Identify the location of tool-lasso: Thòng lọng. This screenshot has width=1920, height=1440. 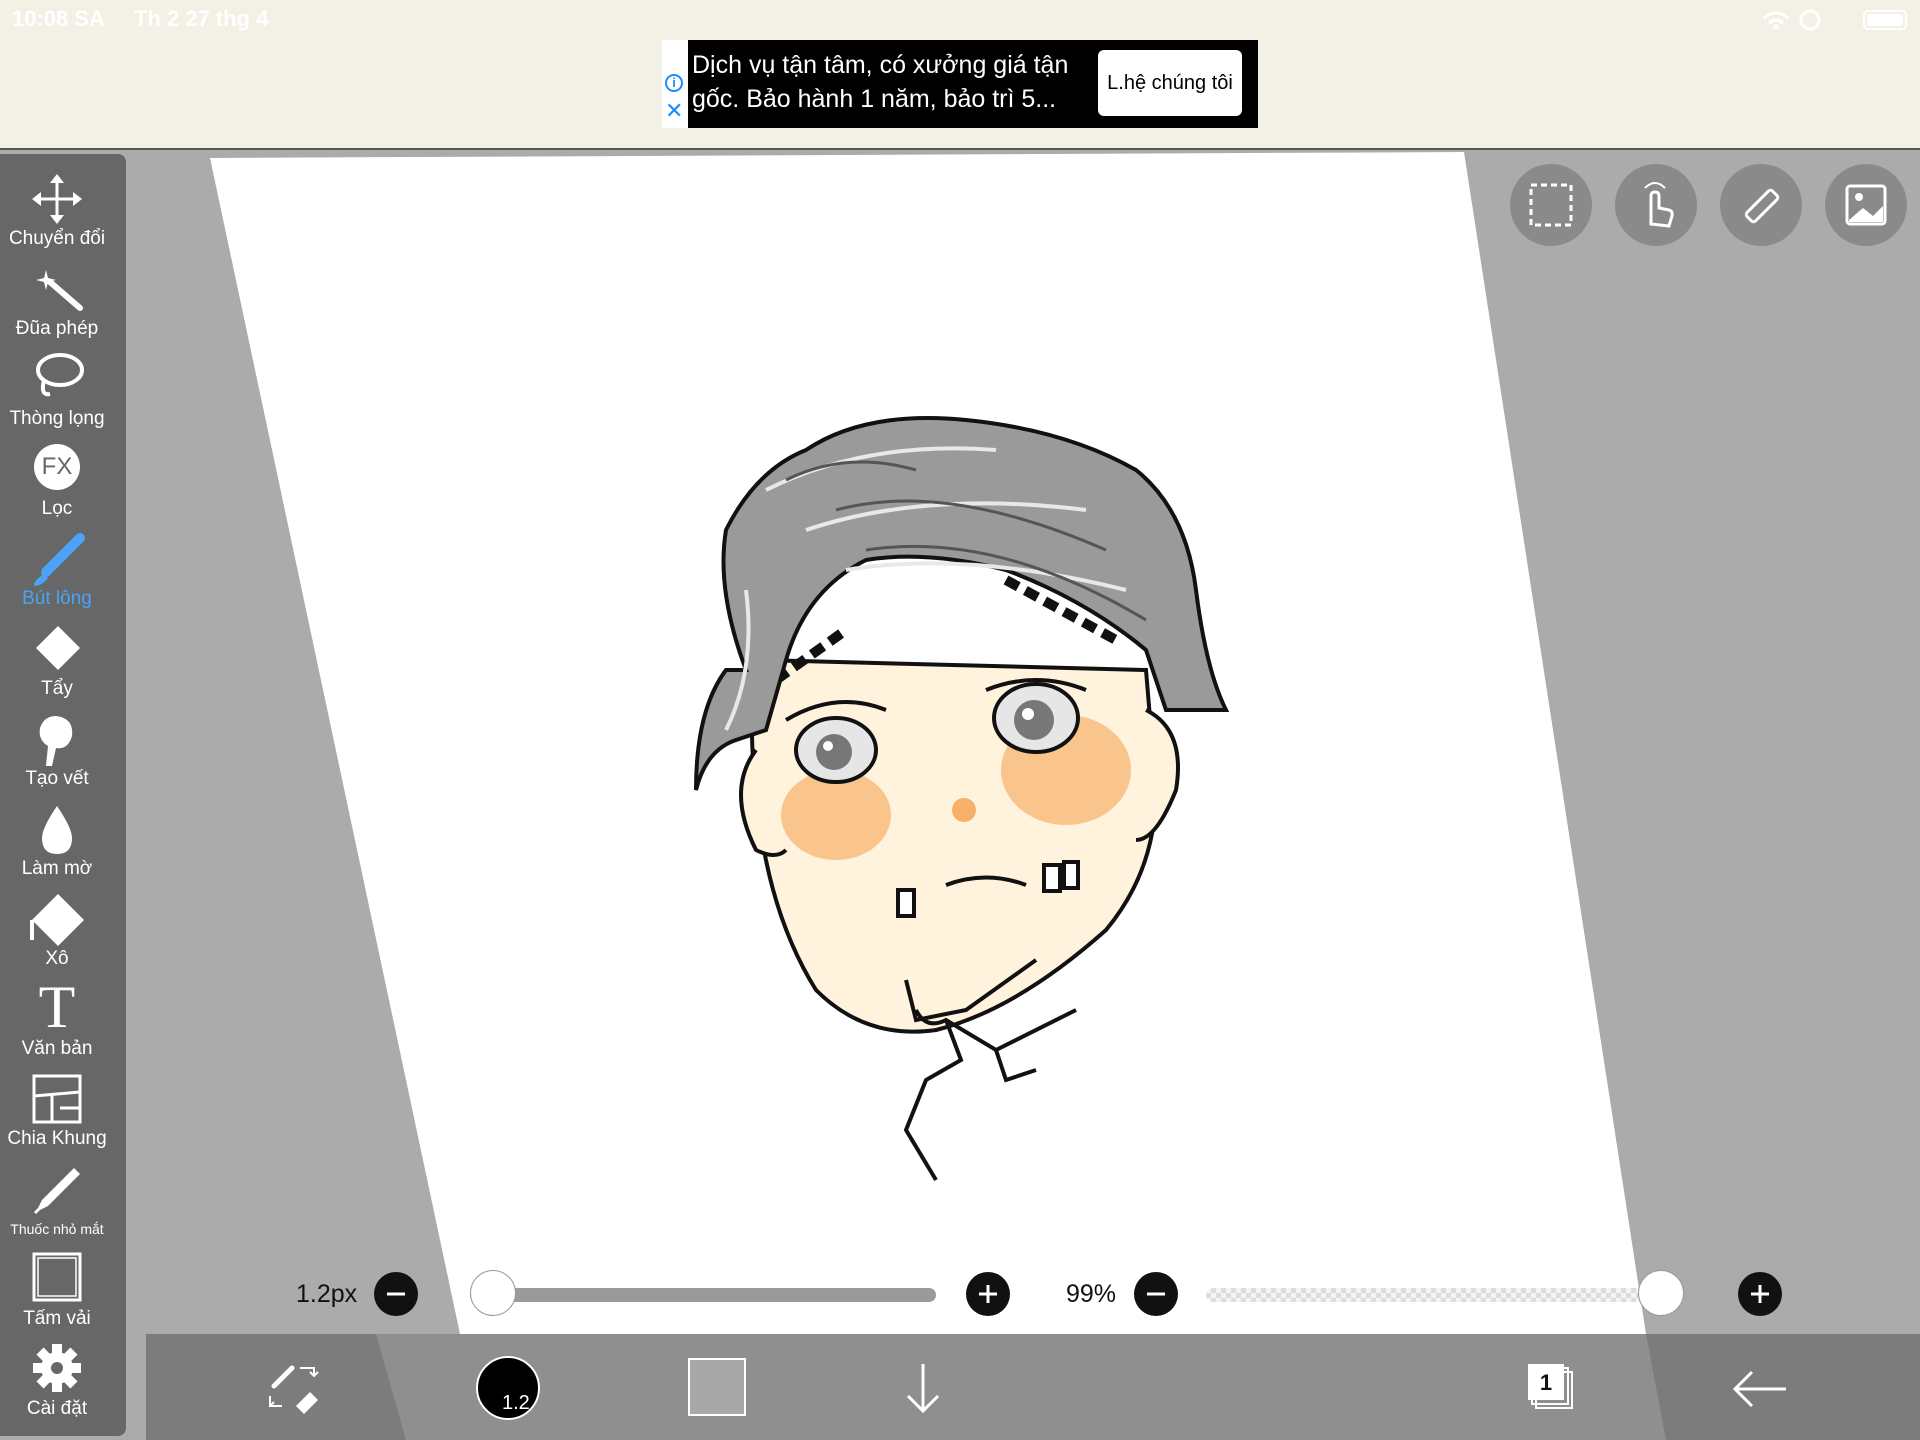
(57, 390).